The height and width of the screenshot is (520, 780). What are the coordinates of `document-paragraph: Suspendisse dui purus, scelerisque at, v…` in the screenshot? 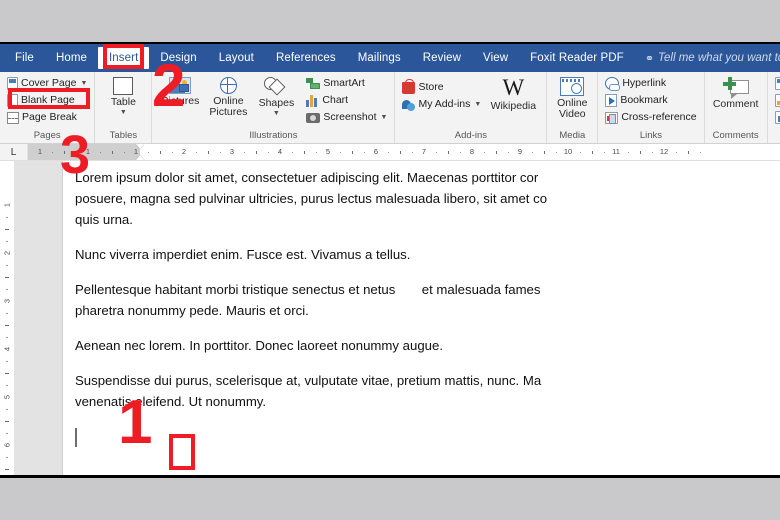 It's located at (427, 391).